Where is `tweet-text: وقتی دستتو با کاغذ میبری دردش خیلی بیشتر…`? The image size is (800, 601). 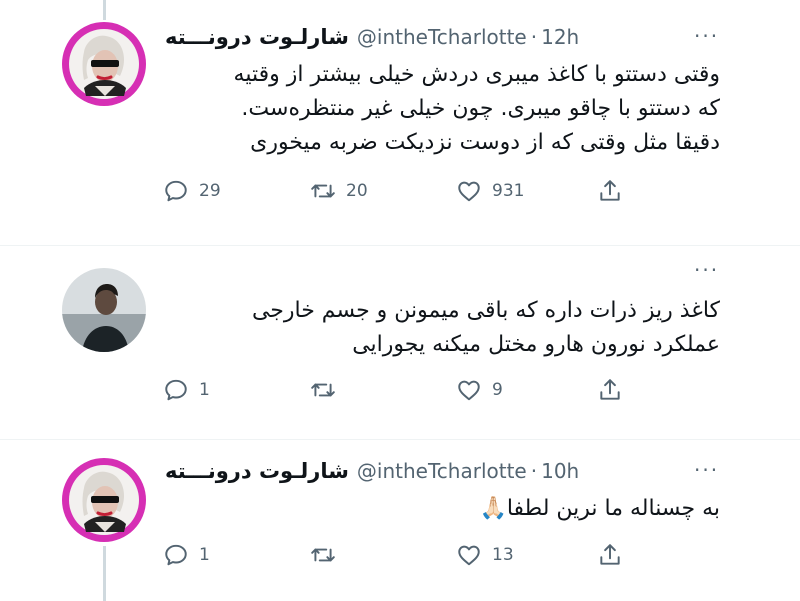
tweet-text: وقتی دستتو با کاغذ میبری دردش خیلی بیشتر… is located at coordinates (435, 109).